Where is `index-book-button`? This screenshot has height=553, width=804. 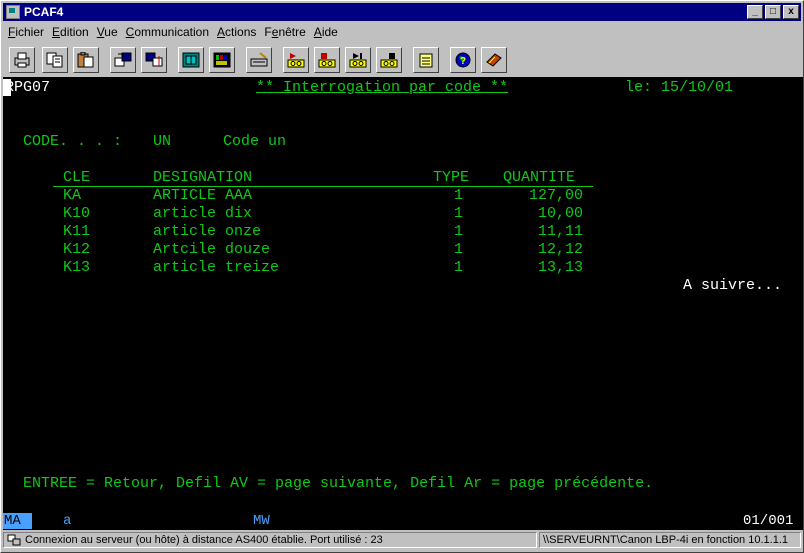 index-book-button is located at coordinates (494, 60).